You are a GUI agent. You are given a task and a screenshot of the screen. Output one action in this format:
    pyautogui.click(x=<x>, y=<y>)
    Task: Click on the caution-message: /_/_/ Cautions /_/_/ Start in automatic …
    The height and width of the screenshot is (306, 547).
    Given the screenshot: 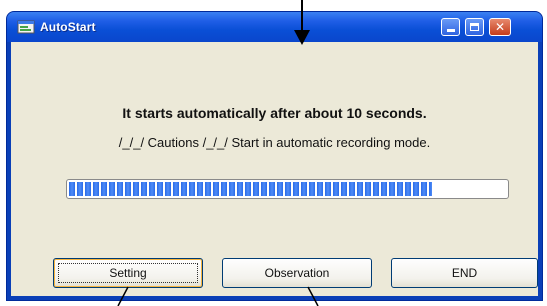 What is the action you would take?
    pyautogui.click(x=274, y=142)
    